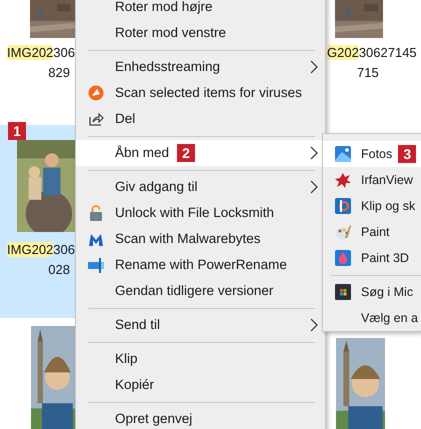  Describe the element at coordinates (200, 359) in the screenshot. I see `menu-item: Klip` at that location.